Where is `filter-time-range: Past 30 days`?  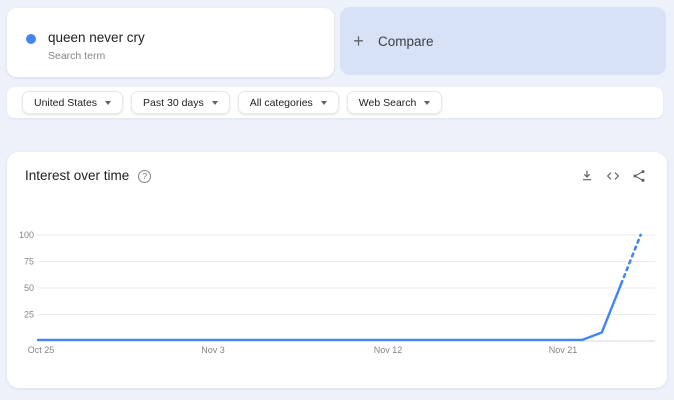 filter-time-range: Past 30 days is located at coordinates (180, 102).